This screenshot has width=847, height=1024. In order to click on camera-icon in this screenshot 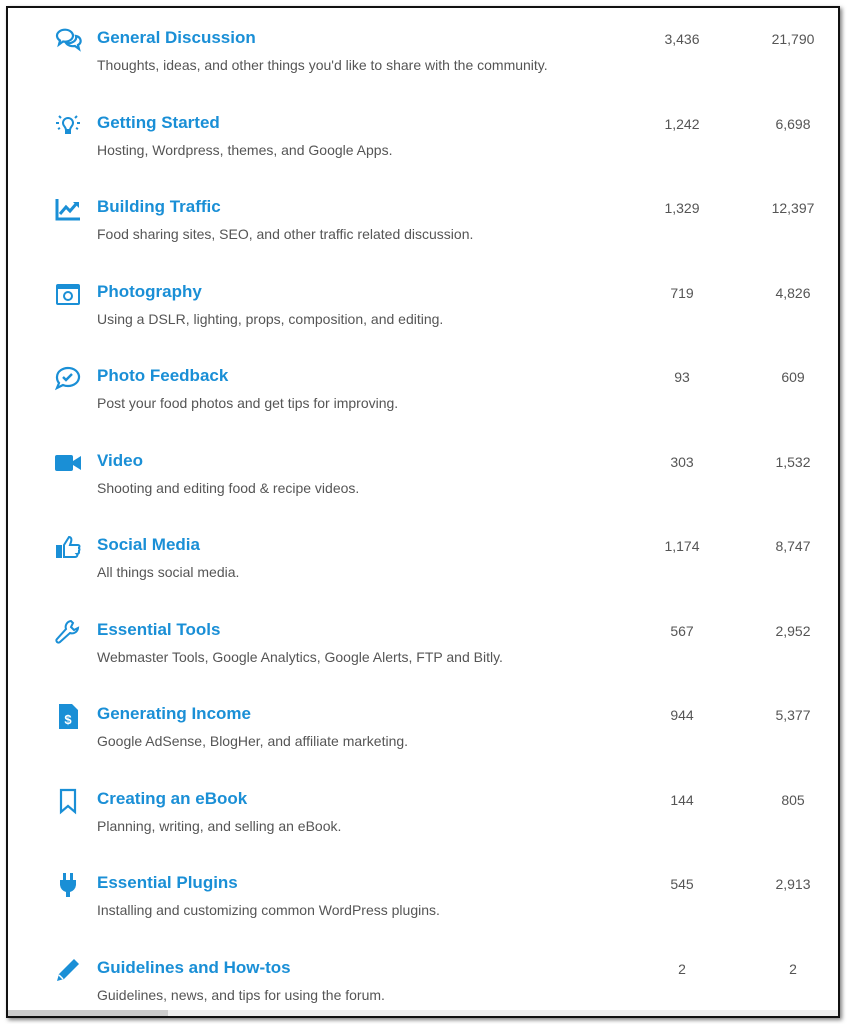, I will do `click(68, 294)`.